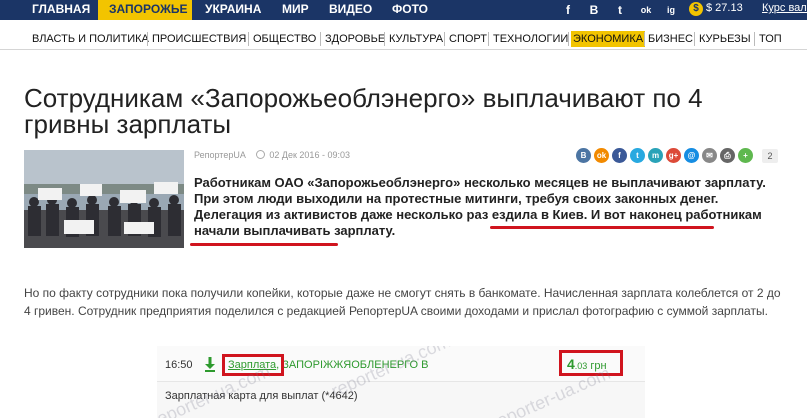  What do you see at coordinates (709, 155) in the screenshot?
I see `share-email-icon: ✉` at bounding box center [709, 155].